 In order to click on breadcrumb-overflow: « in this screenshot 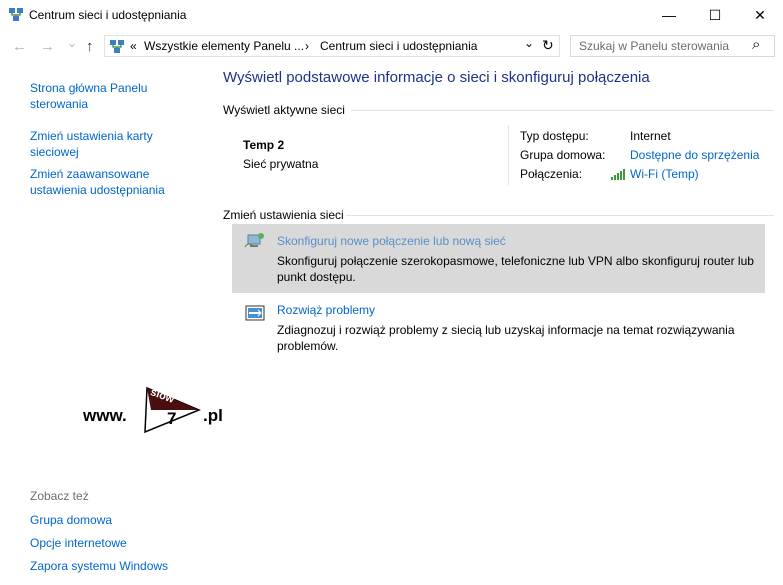, I will do `click(133, 46)`.